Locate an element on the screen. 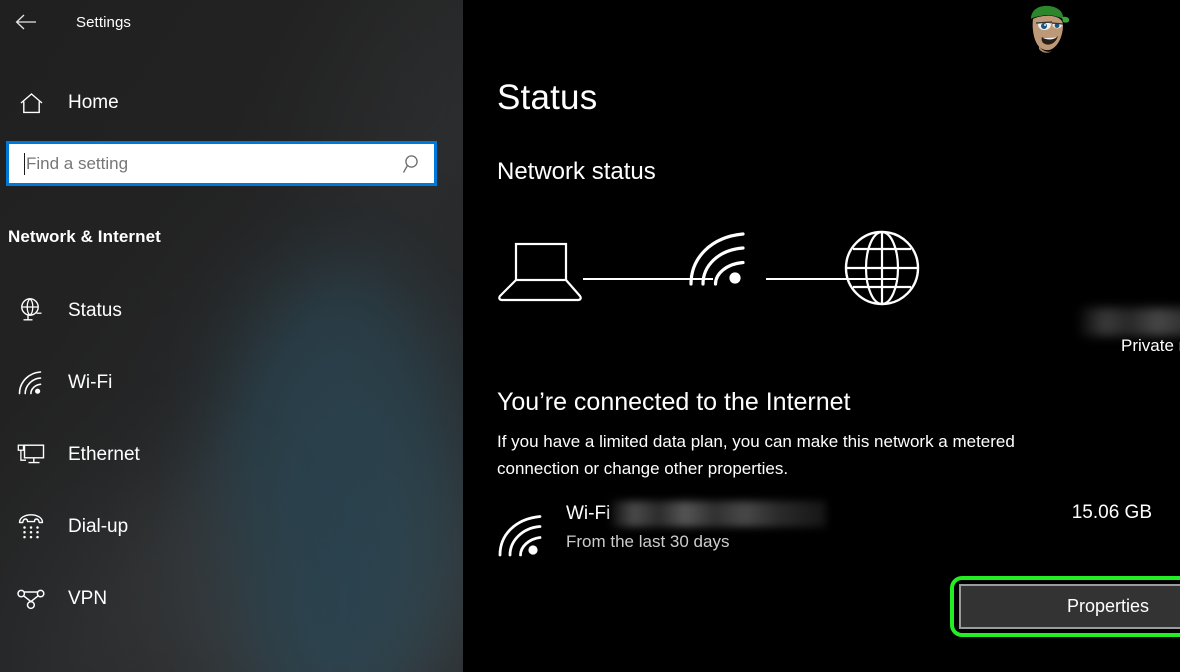 This screenshot has width=1180, height=672. network-status-globe-icon is located at coordinates (31, 311).